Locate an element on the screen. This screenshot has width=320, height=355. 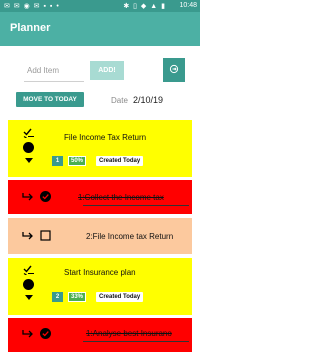
exit-button is located at coordinates (174, 70).